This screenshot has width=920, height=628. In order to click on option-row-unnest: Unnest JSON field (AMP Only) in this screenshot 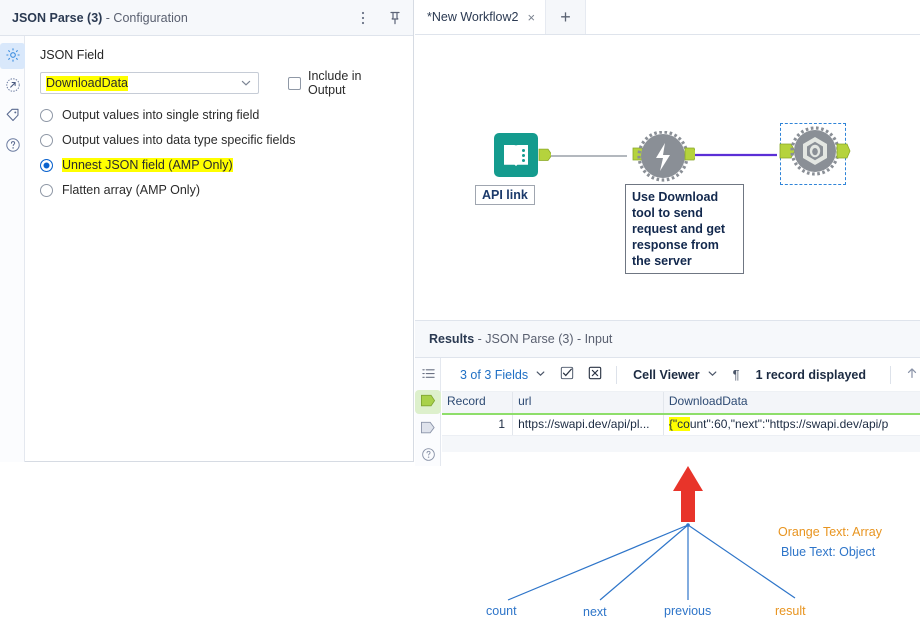, I will do `click(219, 165)`.